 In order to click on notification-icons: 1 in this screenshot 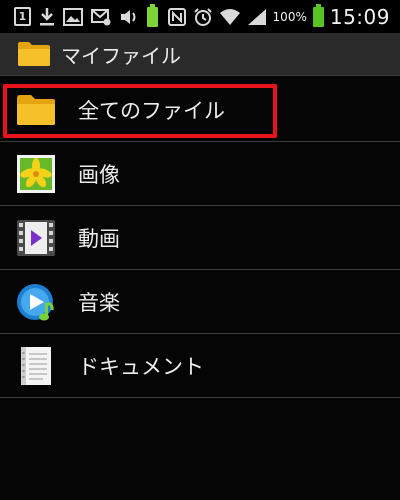, I will do `click(79, 15)`.